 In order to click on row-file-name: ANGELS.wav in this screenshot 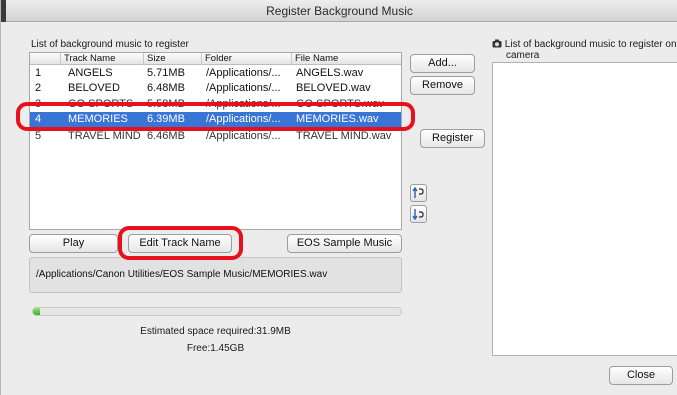, I will do `click(330, 73)`.